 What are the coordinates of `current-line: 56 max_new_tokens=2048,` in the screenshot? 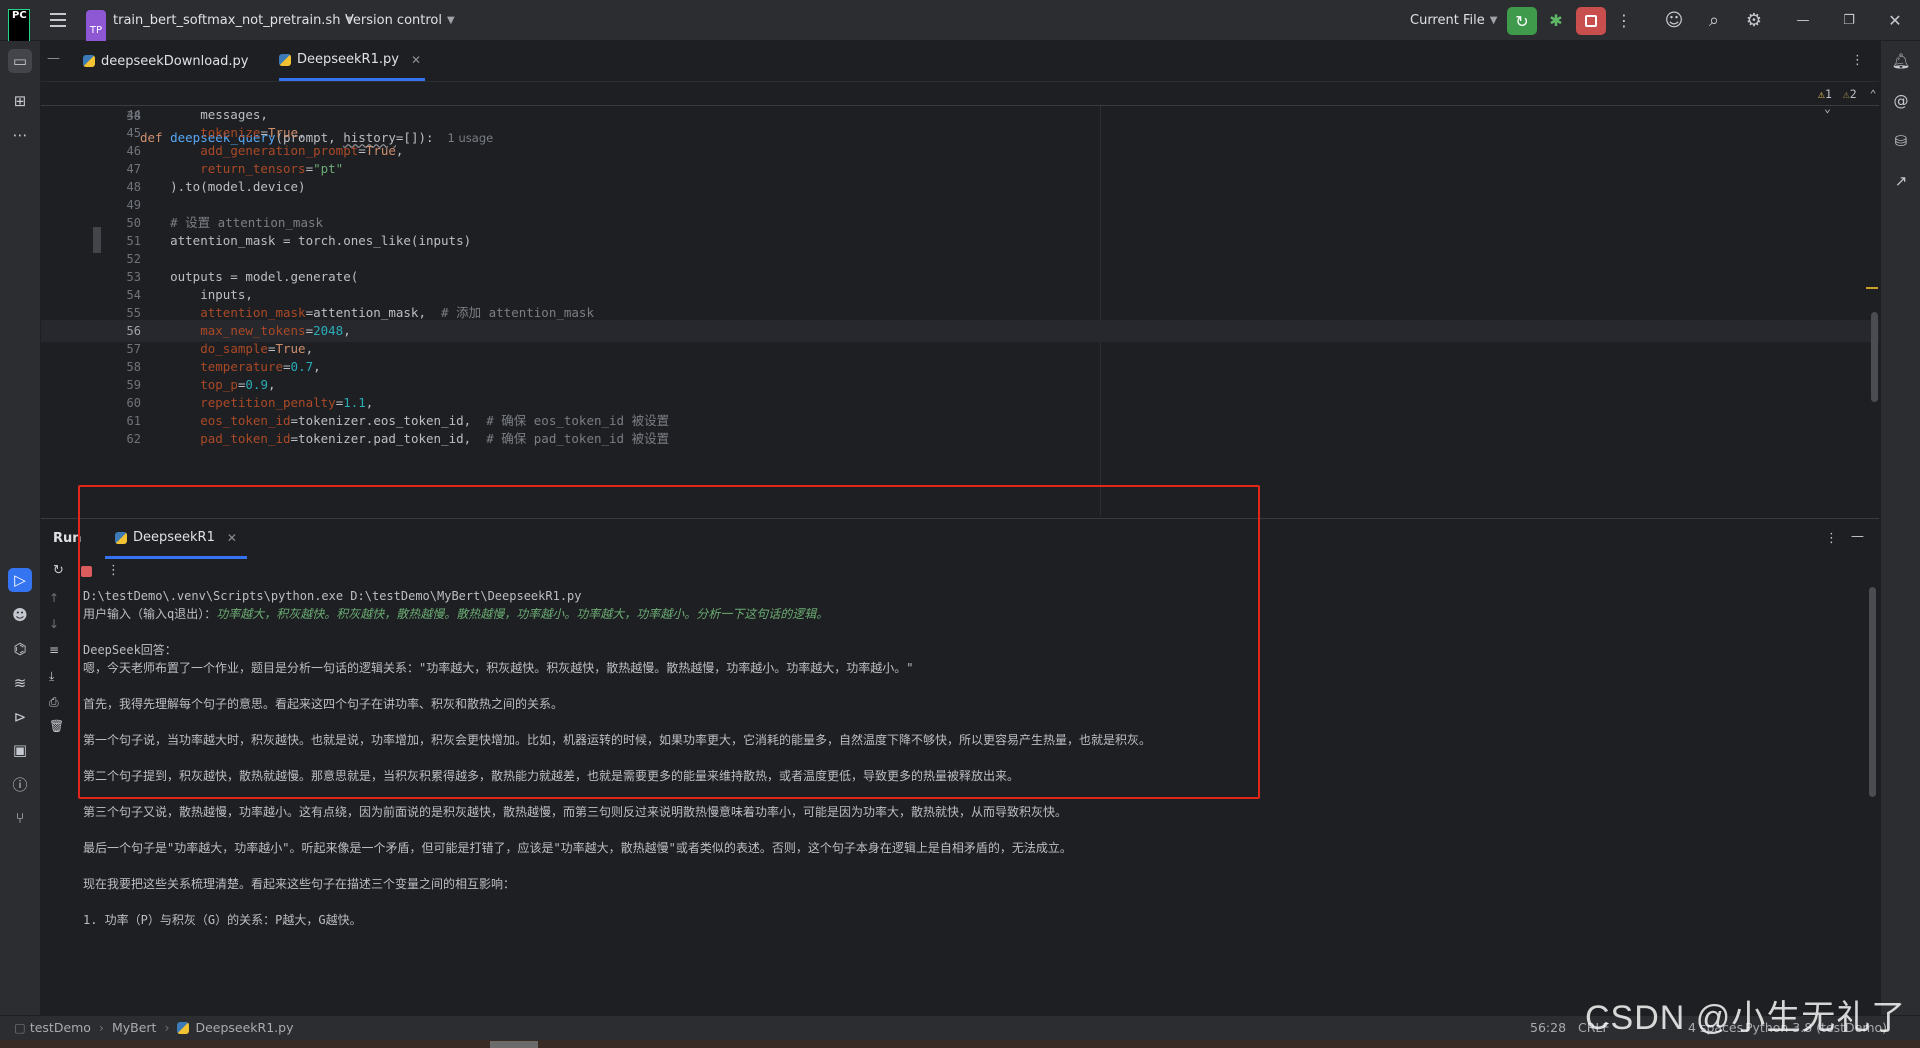 It's located at (960, 331).